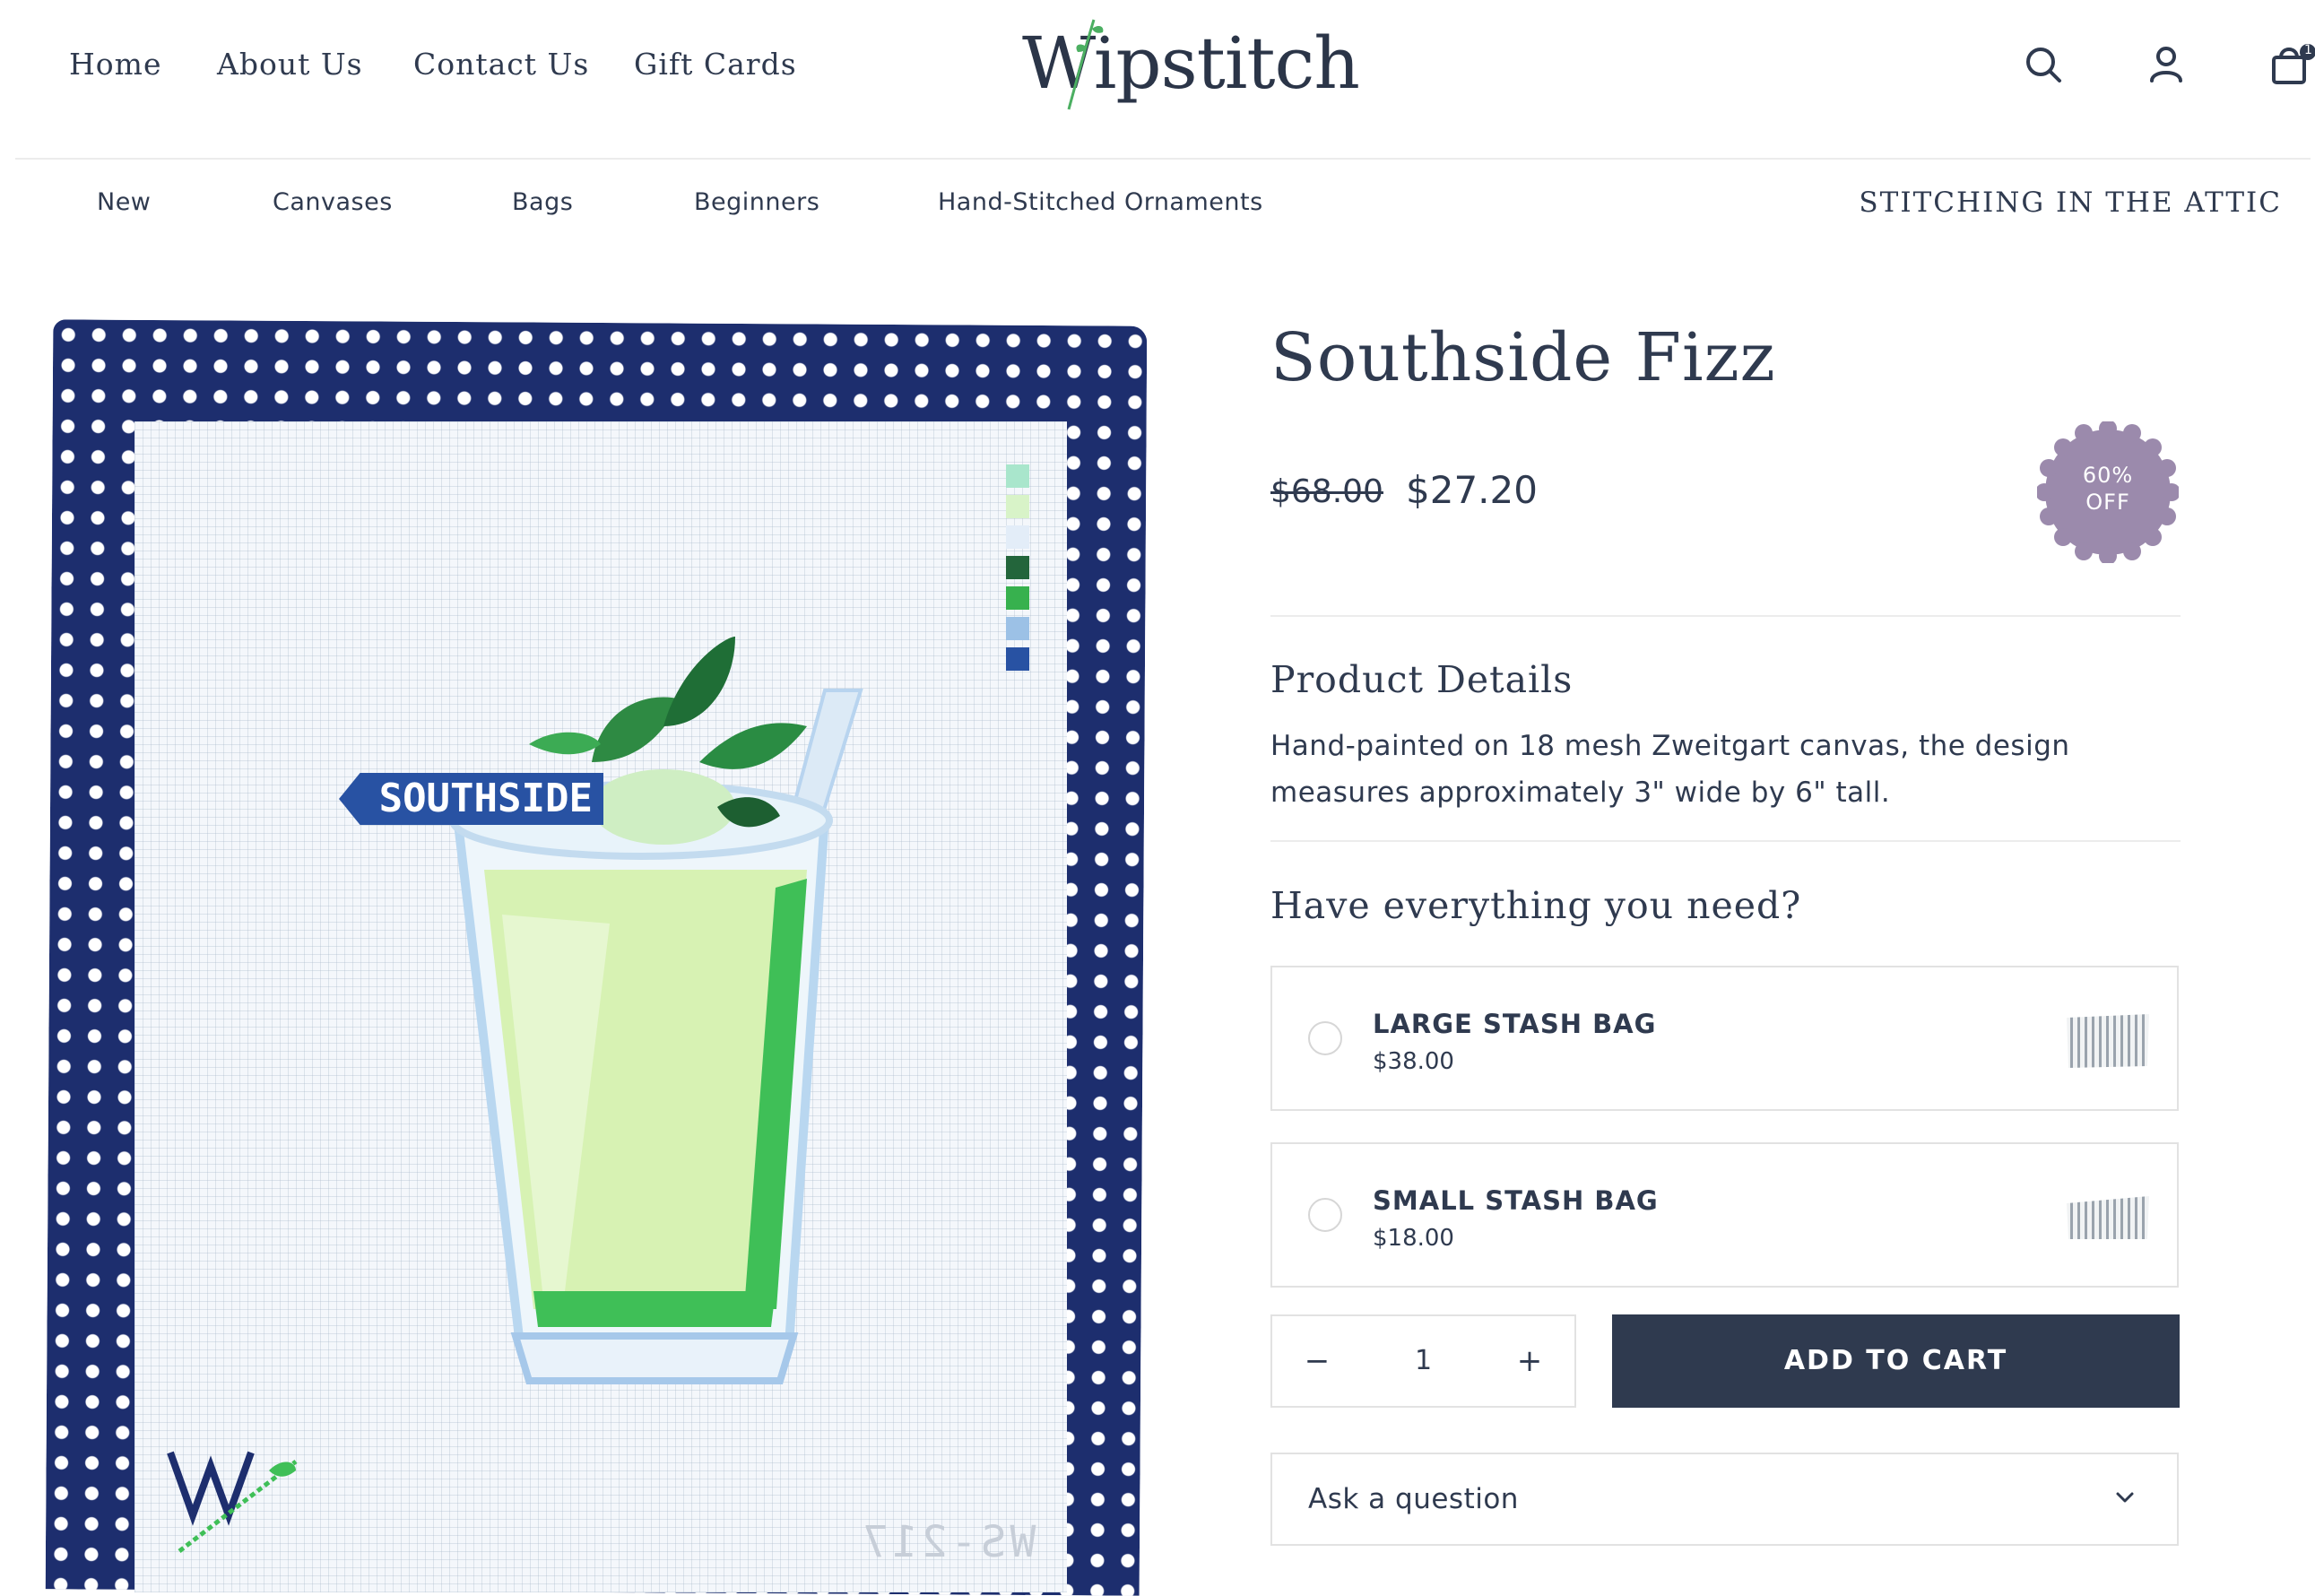 This screenshot has height=1596, width=2315. I want to click on addon-price: $38.00, so click(1413, 1062).